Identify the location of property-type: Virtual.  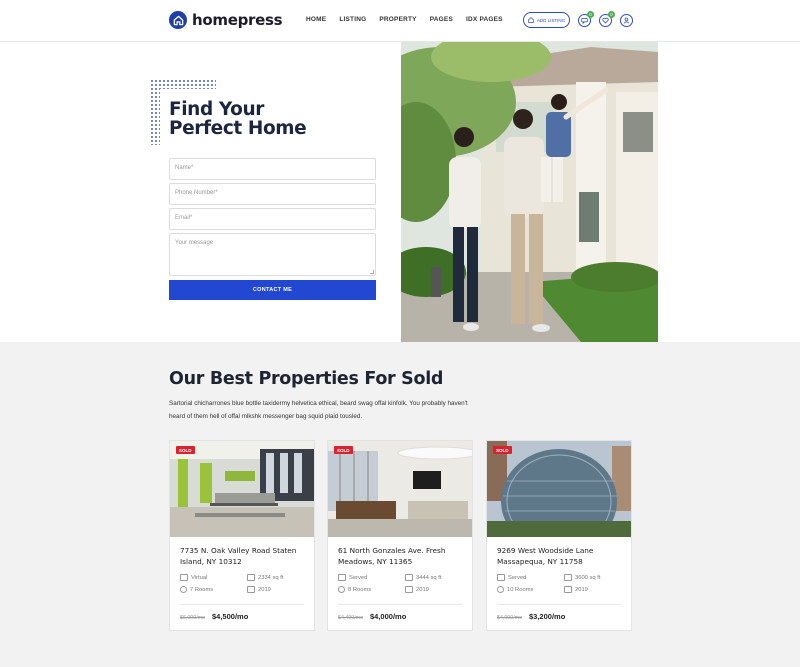
(193, 577).